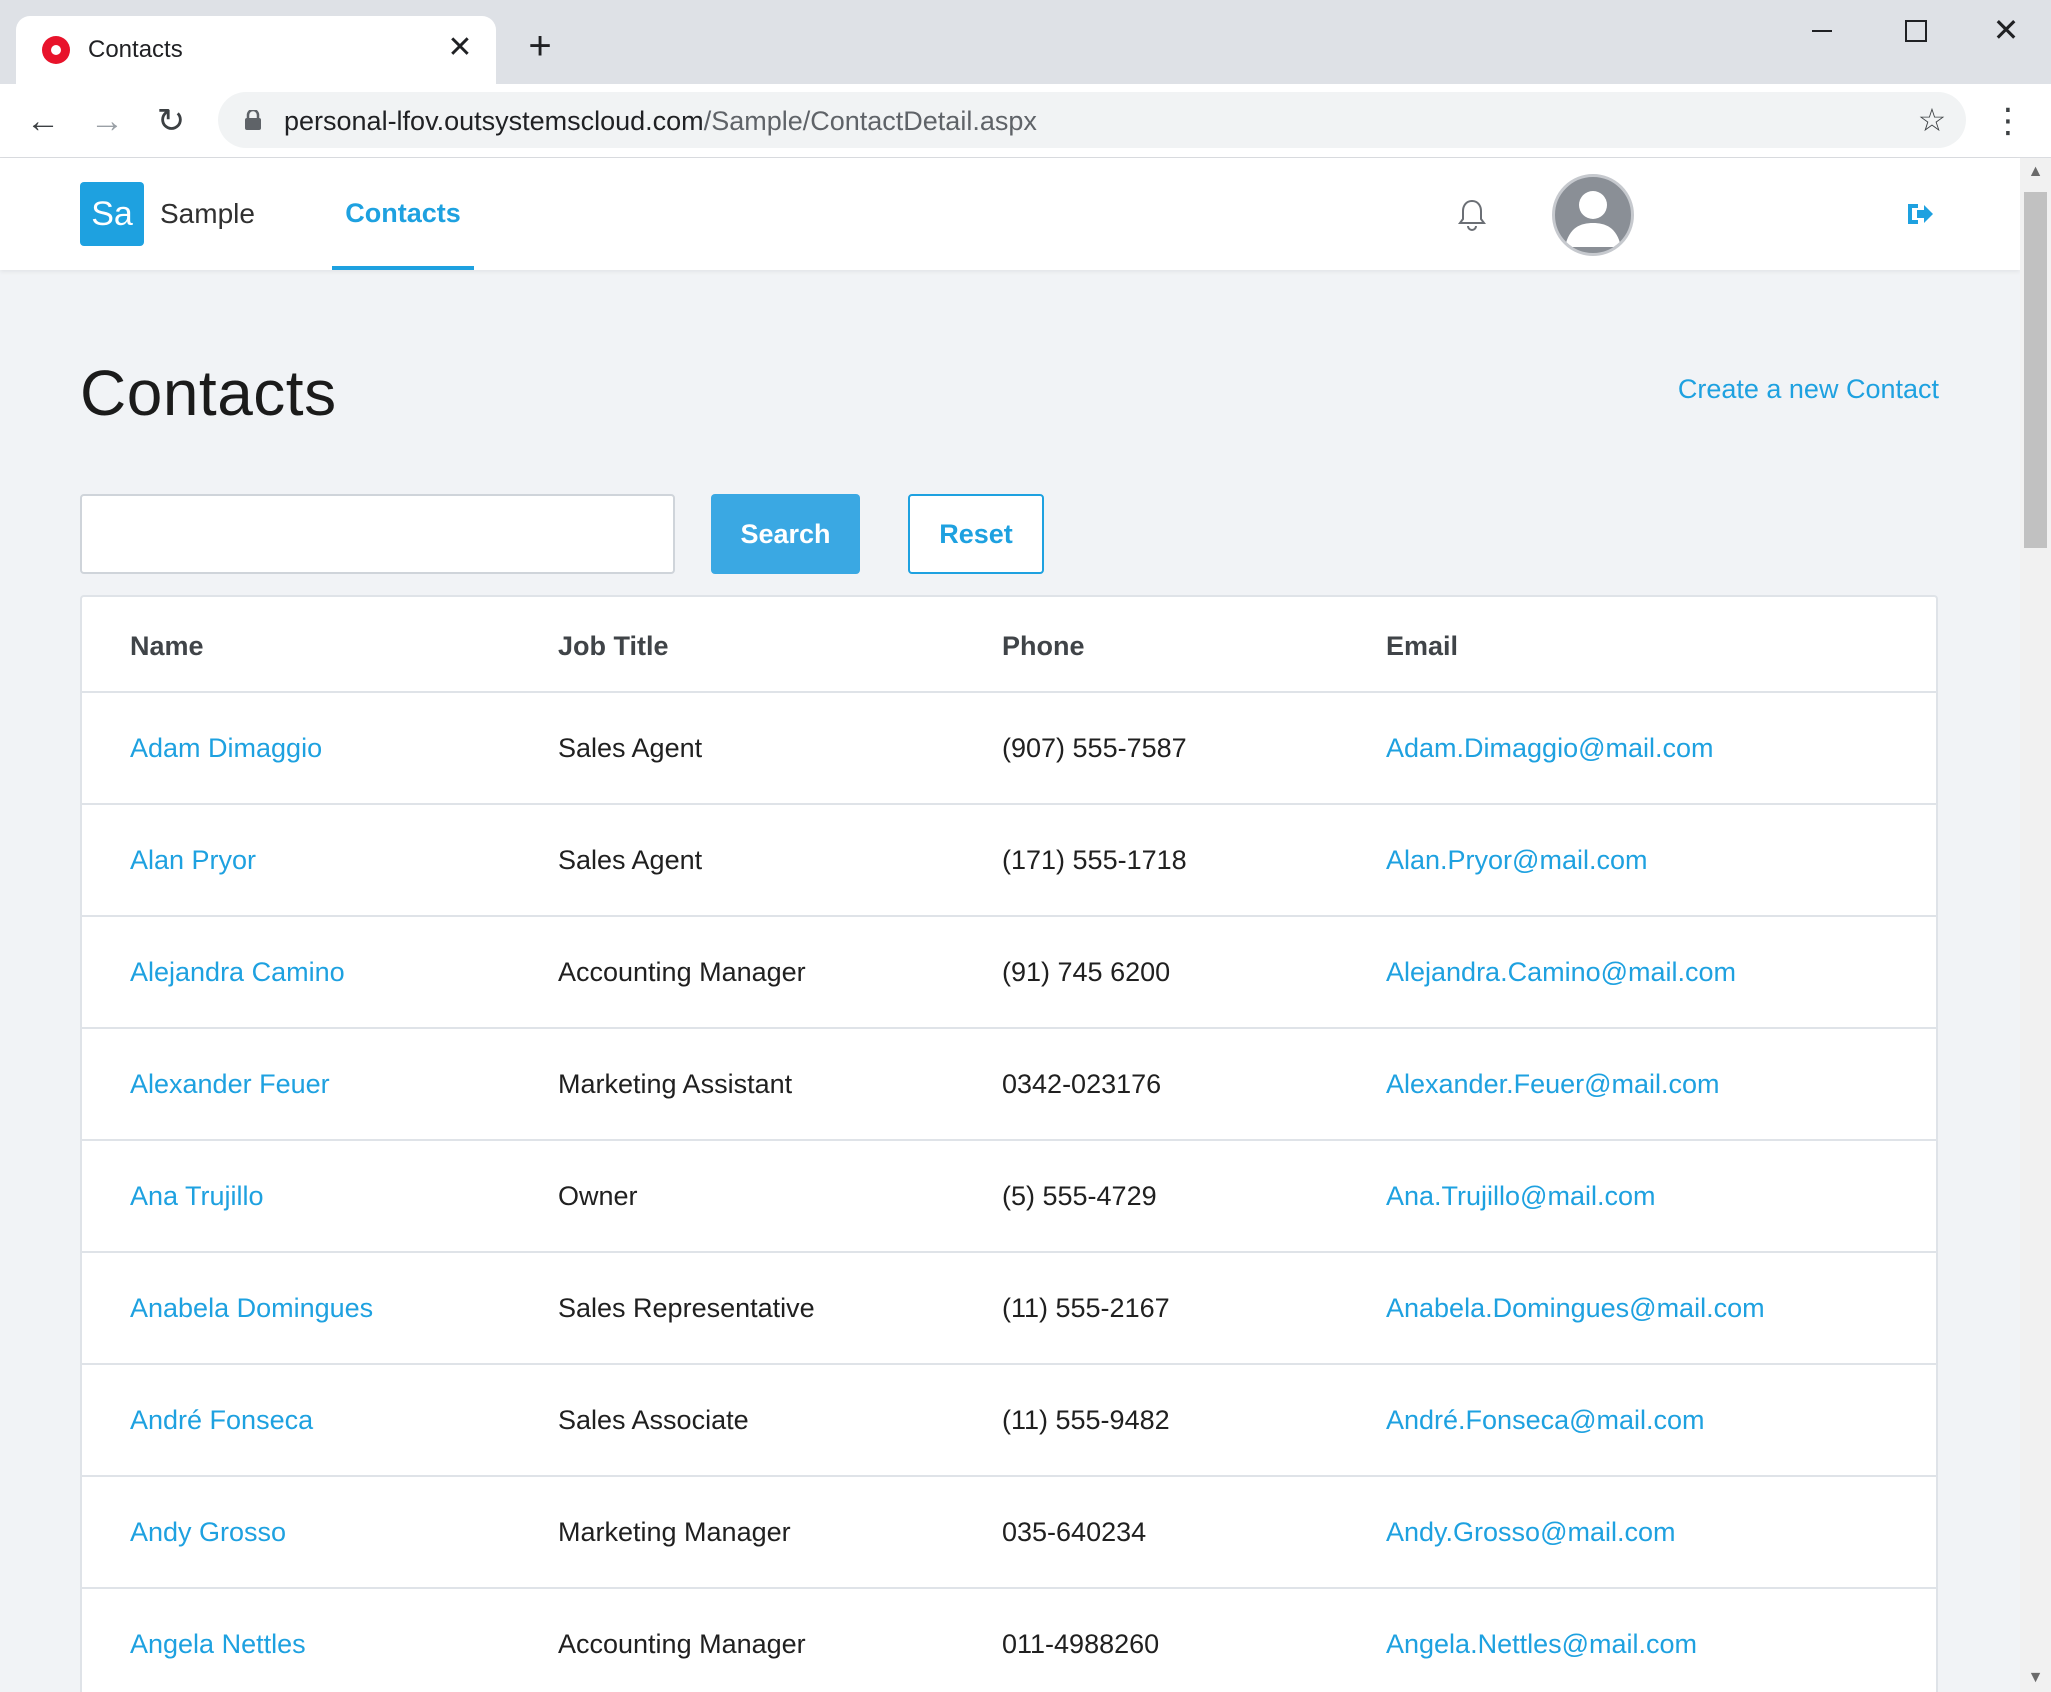 Image resolution: width=2051 pixels, height=1692 pixels. Describe the element at coordinates (1086, 1420) in the screenshot. I see `contact-phone: (11) 555-9482` at that location.